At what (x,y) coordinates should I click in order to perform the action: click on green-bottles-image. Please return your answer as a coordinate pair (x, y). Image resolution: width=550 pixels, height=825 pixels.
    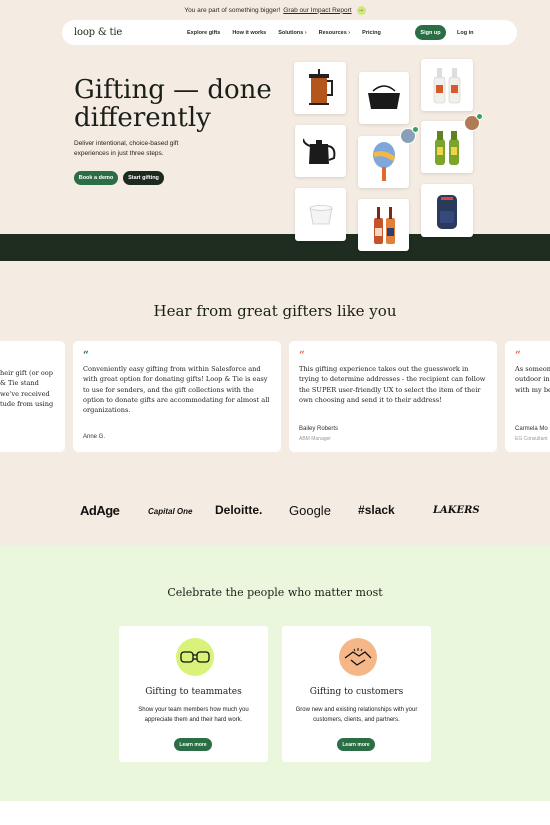
    Looking at the image, I should click on (447, 148).